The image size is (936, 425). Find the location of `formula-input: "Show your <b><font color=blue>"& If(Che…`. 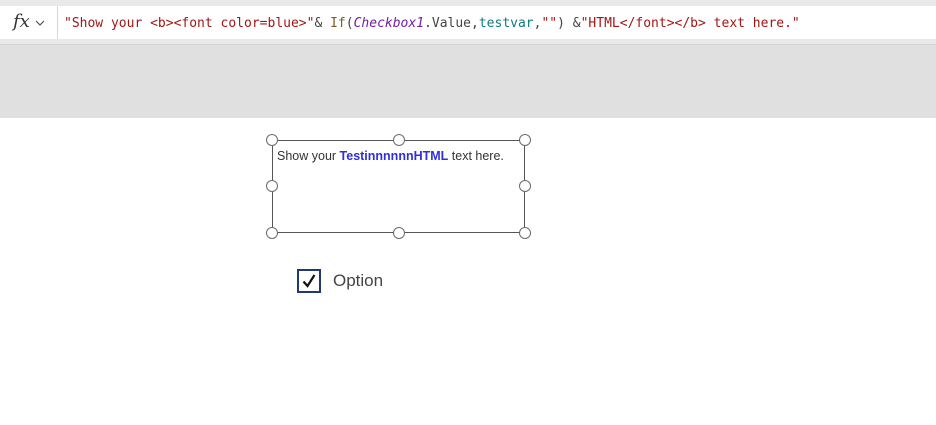

formula-input: "Show your <b><font color=blue>"& If(Che… is located at coordinates (497, 22).